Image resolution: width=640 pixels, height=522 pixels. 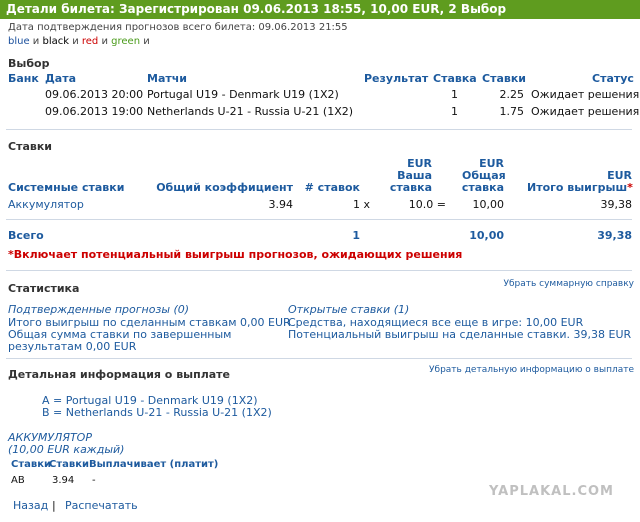 What do you see at coordinates (119, 374) in the screenshot?
I see `payout-section-title: Детальная информация о выплате` at bounding box center [119, 374].